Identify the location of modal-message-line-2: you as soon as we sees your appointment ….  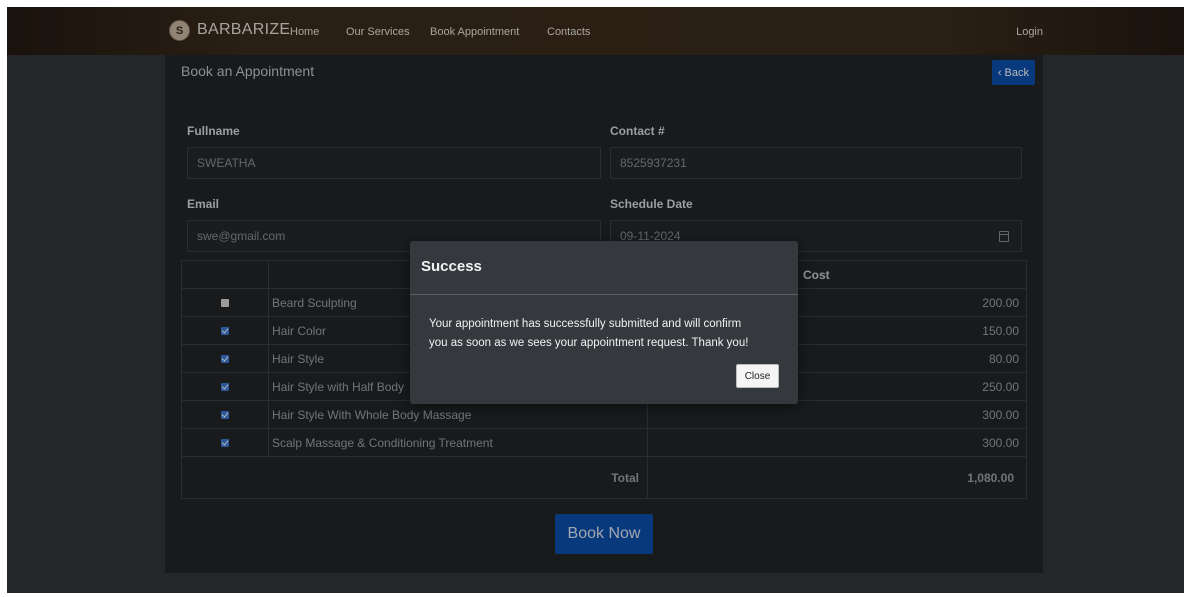
(589, 343).